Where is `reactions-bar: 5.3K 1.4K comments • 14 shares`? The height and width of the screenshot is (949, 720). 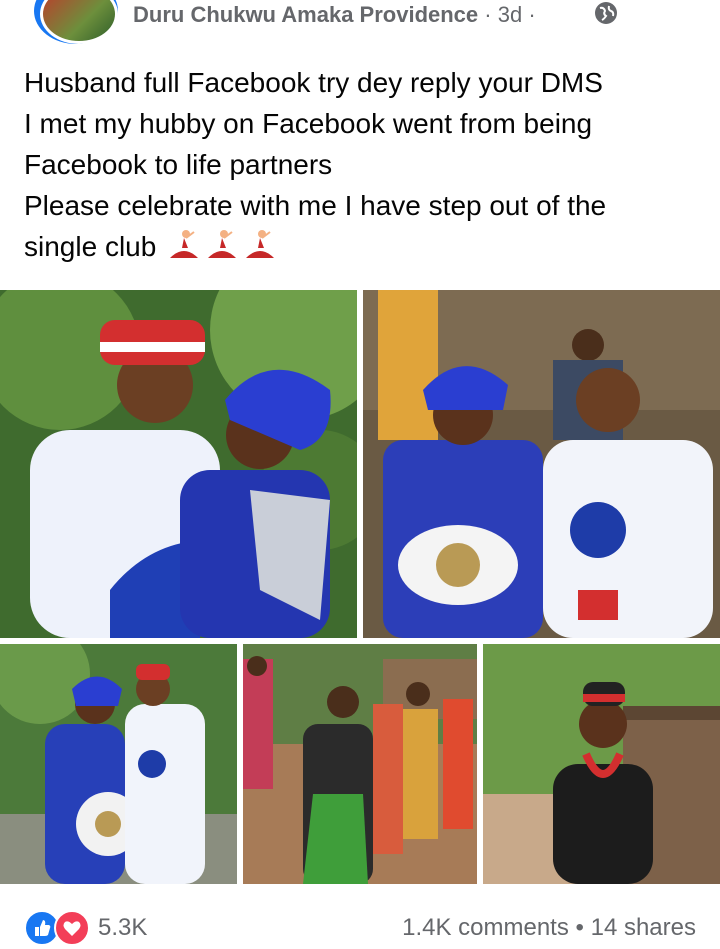 reactions-bar: 5.3K 1.4K comments • 14 shares is located at coordinates (360, 923).